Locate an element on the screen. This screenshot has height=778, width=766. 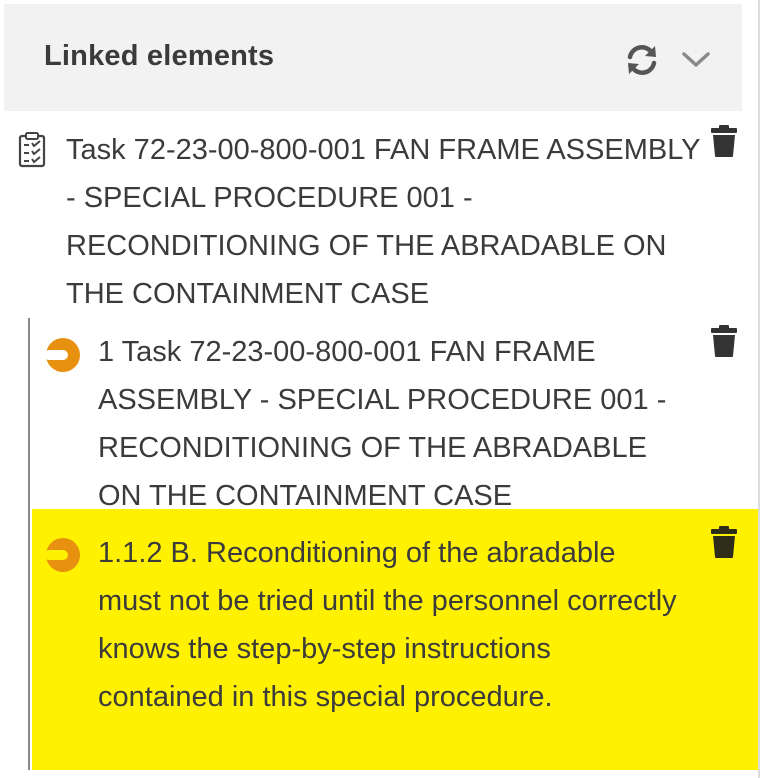
tree-connector-line is located at coordinates (29, 544).